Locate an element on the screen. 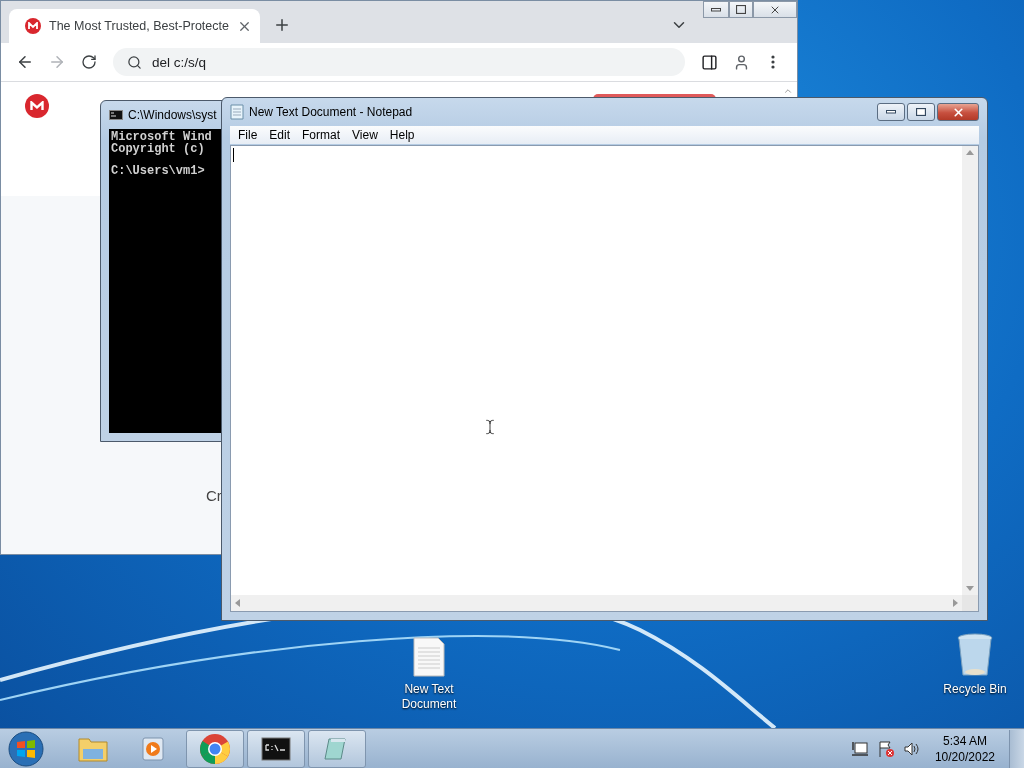 The height and width of the screenshot is (768, 1024). clock: 5:34 AM 10/20/2022 is located at coordinates (964, 748).